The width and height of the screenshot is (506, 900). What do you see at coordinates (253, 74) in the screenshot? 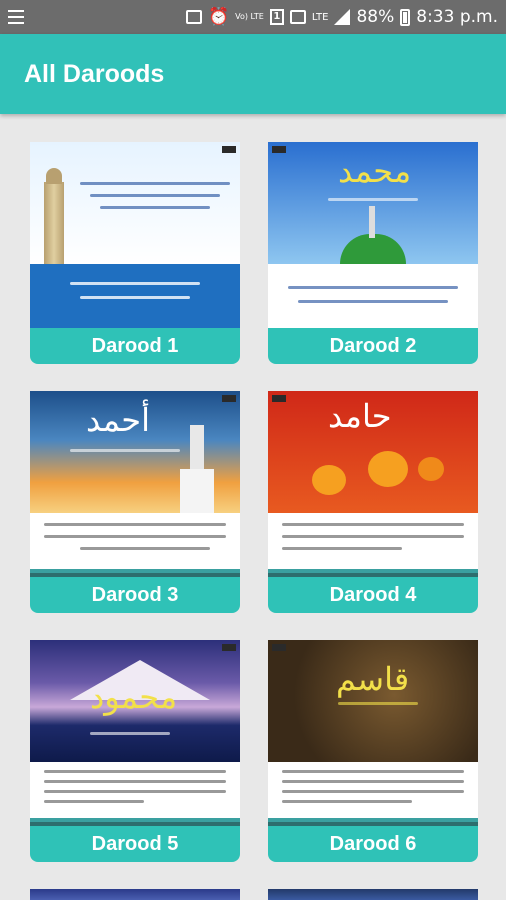
I see `app-bar: All Daroods` at bounding box center [253, 74].